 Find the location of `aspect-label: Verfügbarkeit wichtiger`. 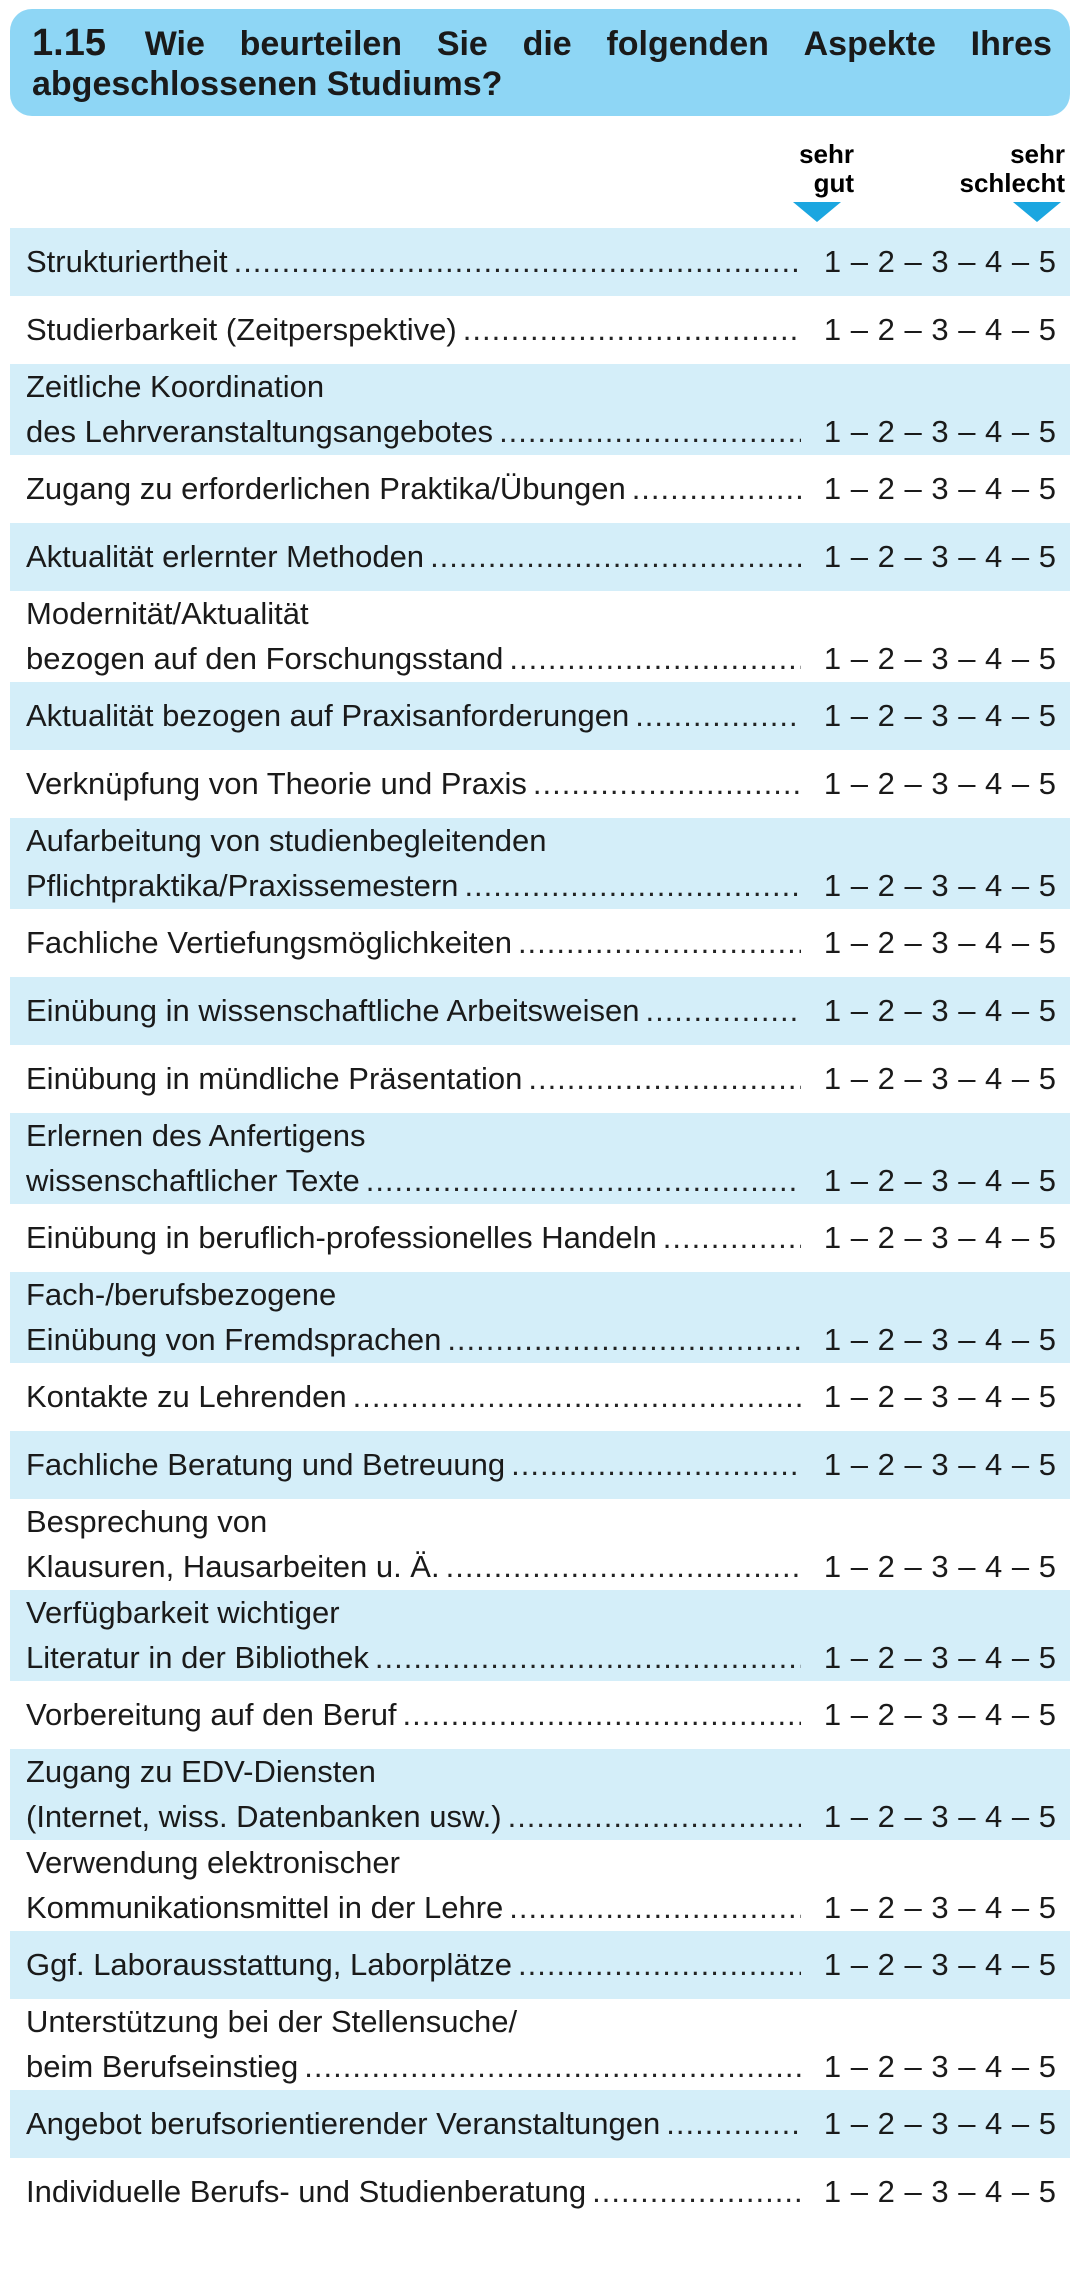

aspect-label: Verfügbarkeit wichtiger is located at coordinates (183, 1612).